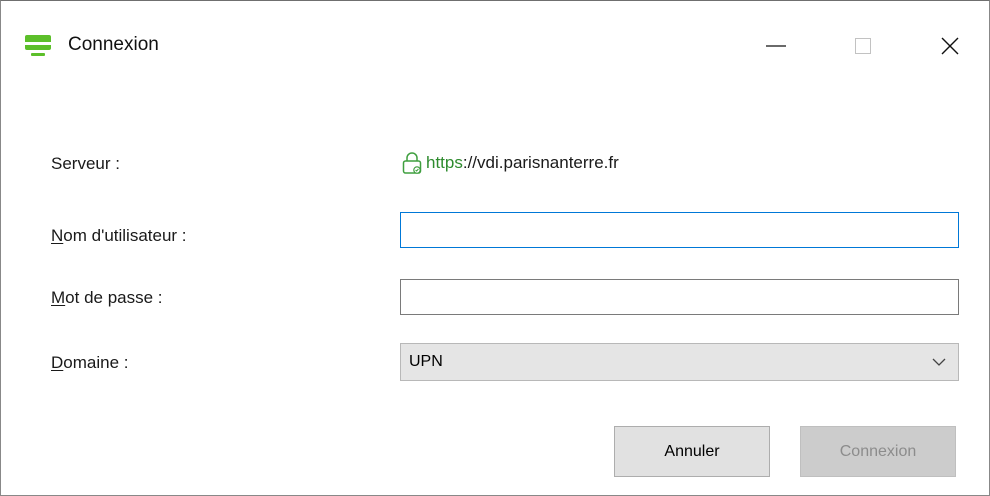 The height and width of the screenshot is (496, 990). I want to click on domain-label-mnemonic: D, so click(57, 362).